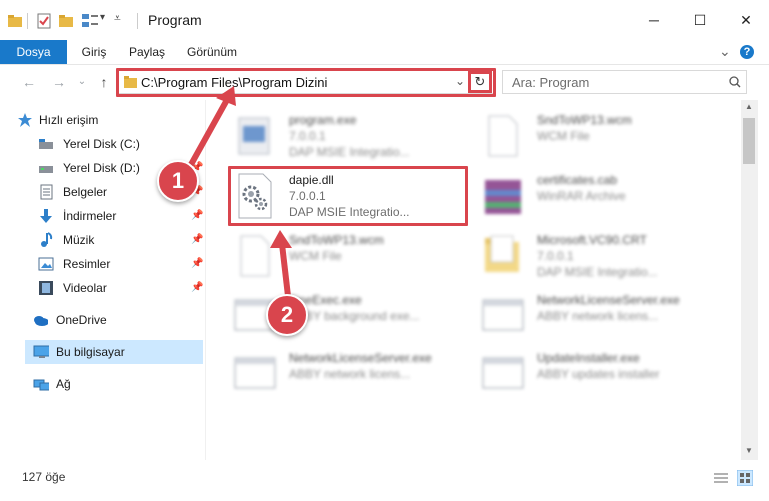 This screenshot has height=501, width=769. I want to click on archive-icon, so click(503, 197).